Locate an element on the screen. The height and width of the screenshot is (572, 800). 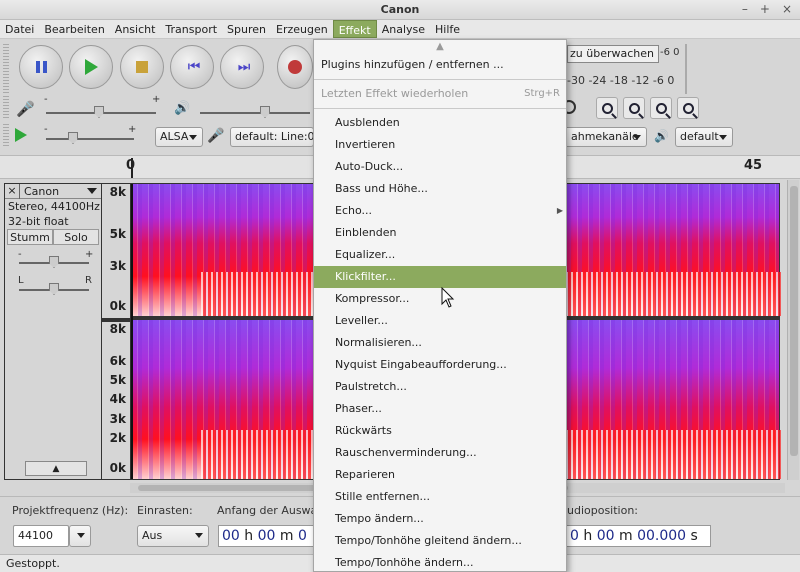
zoom-in-button is located at coordinates (607, 108).